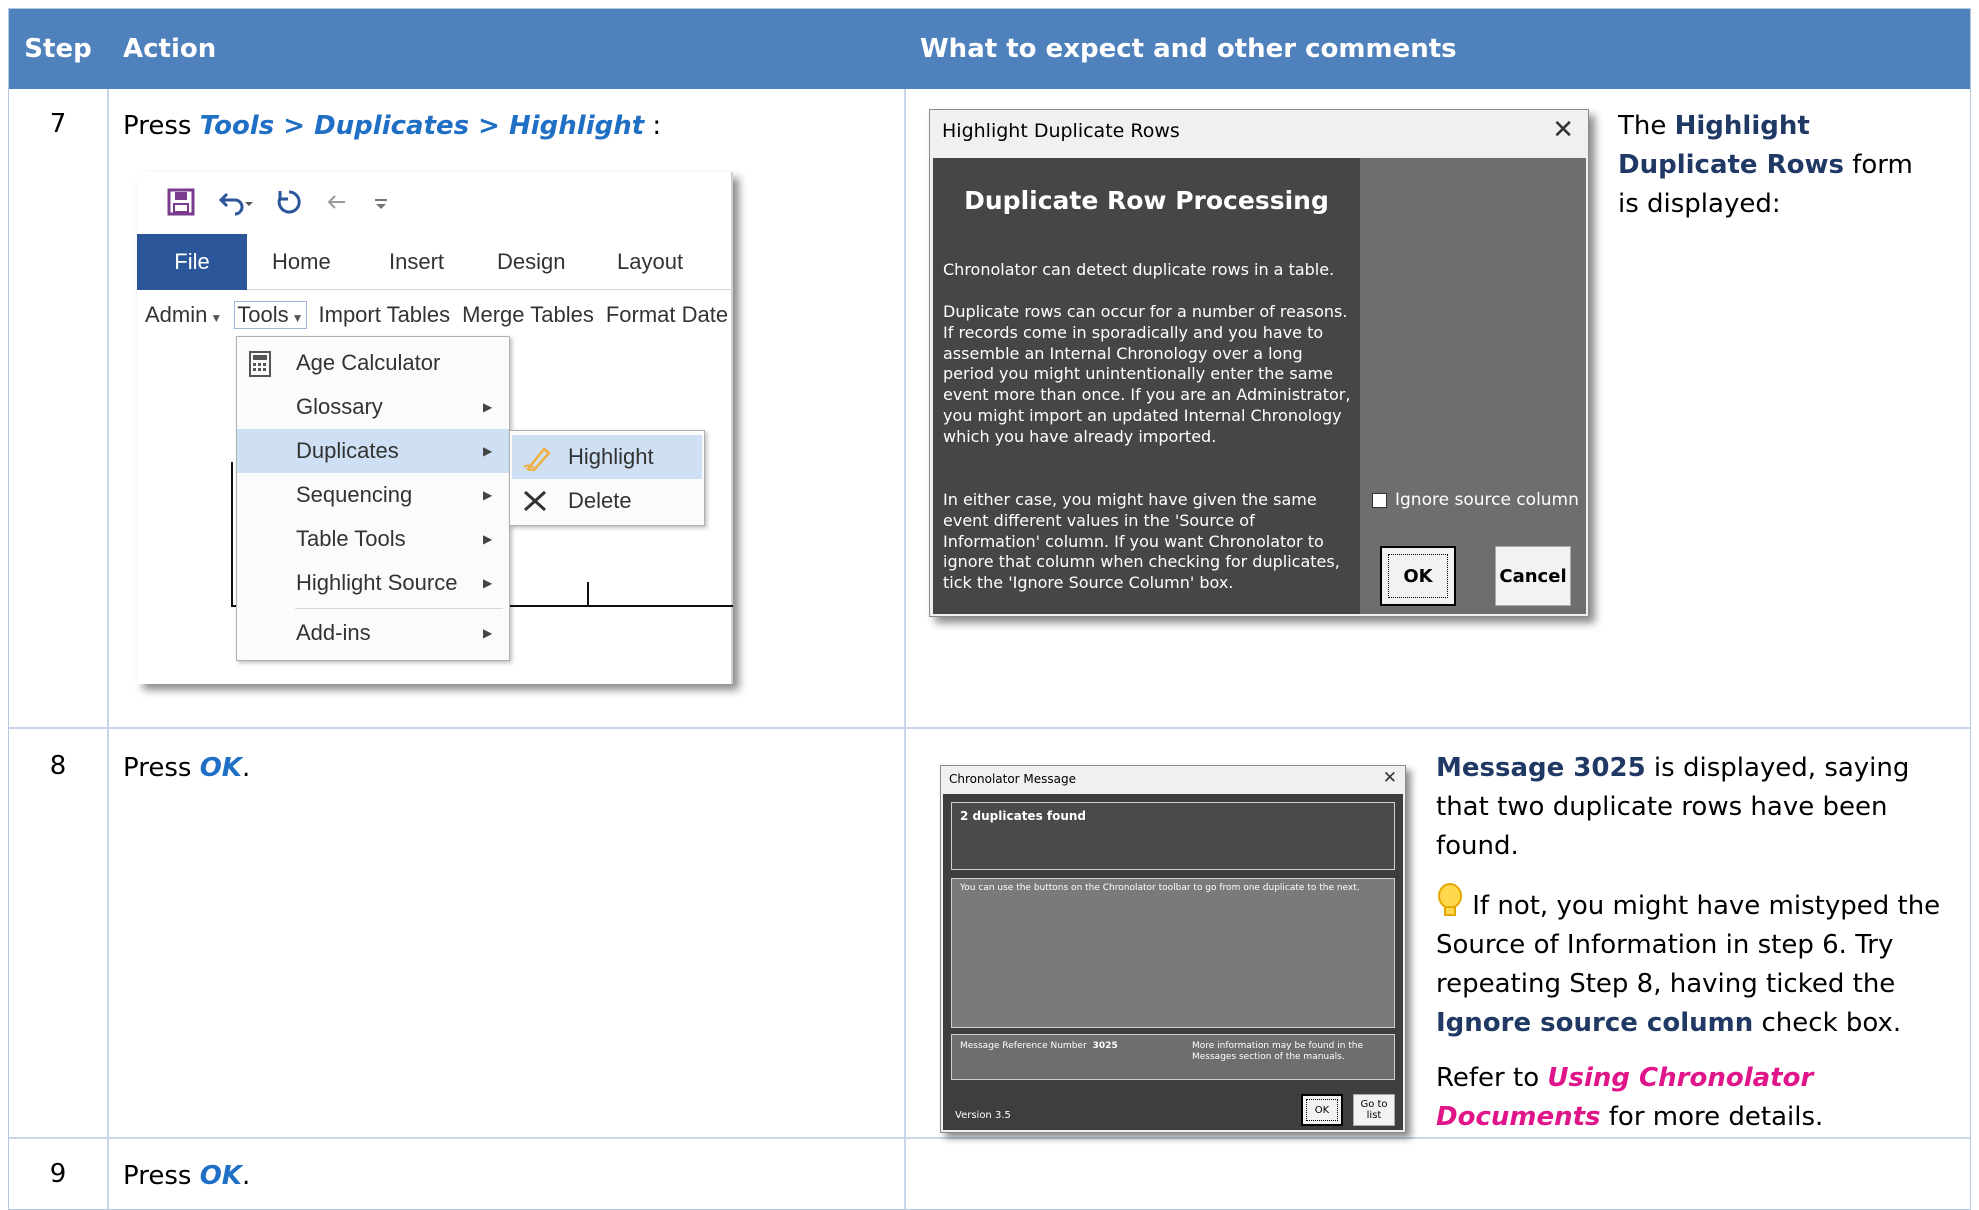  What do you see at coordinates (983, 1115) in the screenshot?
I see `version-label: Version 3.5` at bounding box center [983, 1115].